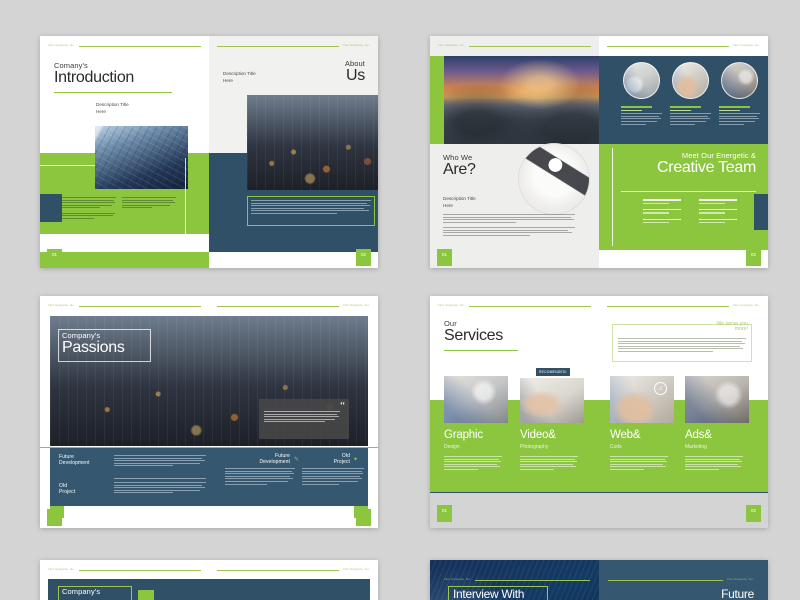  Describe the element at coordinates (141, 157) in the screenshot. I see `intro-photo-tower` at that location.